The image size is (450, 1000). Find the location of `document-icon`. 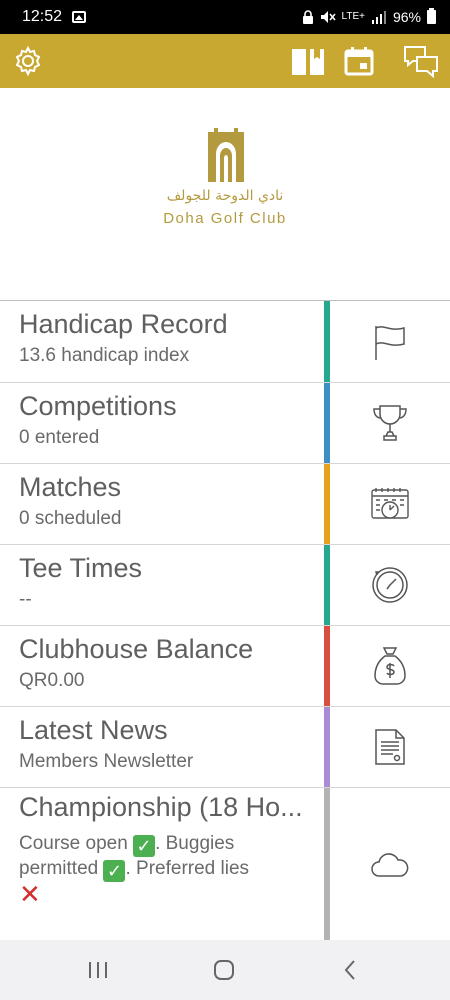

document-icon is located at coordinates (390, 747).